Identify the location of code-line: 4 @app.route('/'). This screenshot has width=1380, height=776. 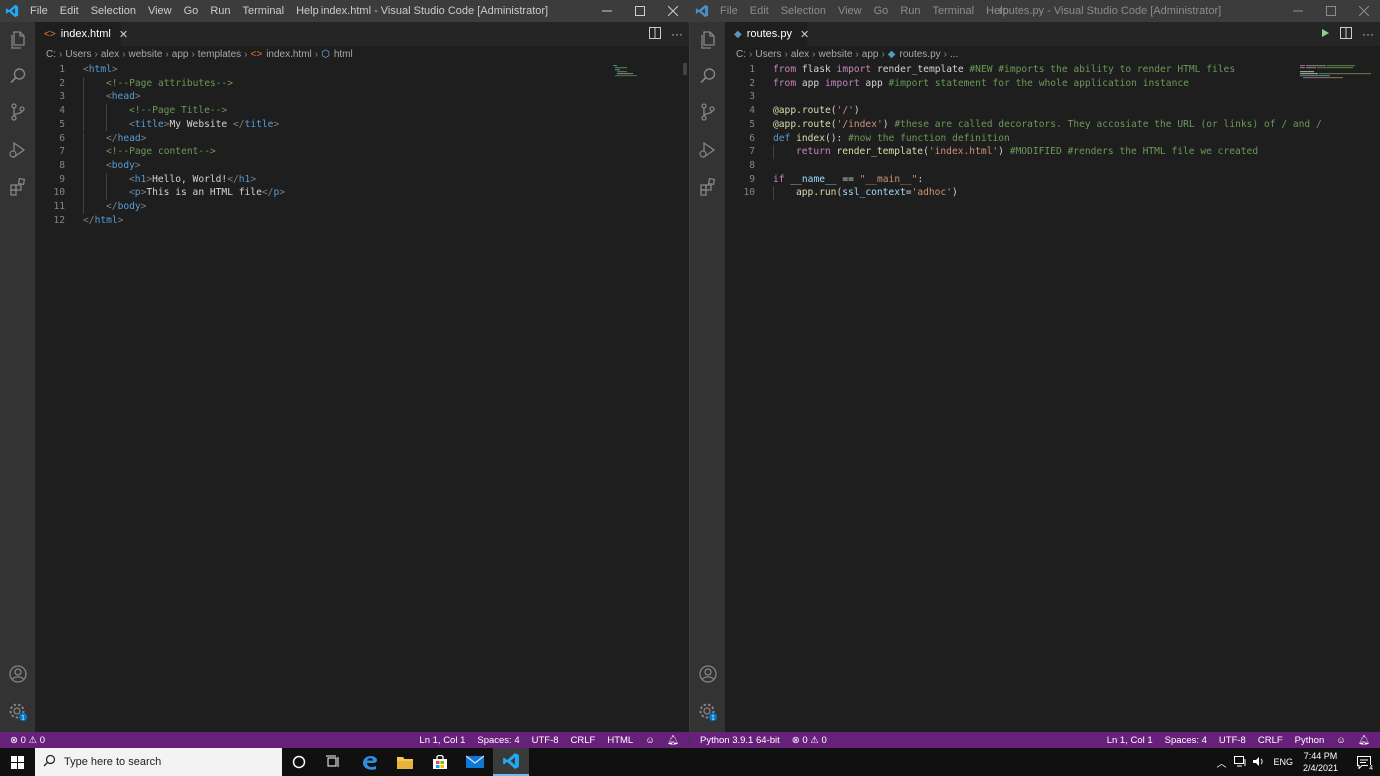
(1052, 111).